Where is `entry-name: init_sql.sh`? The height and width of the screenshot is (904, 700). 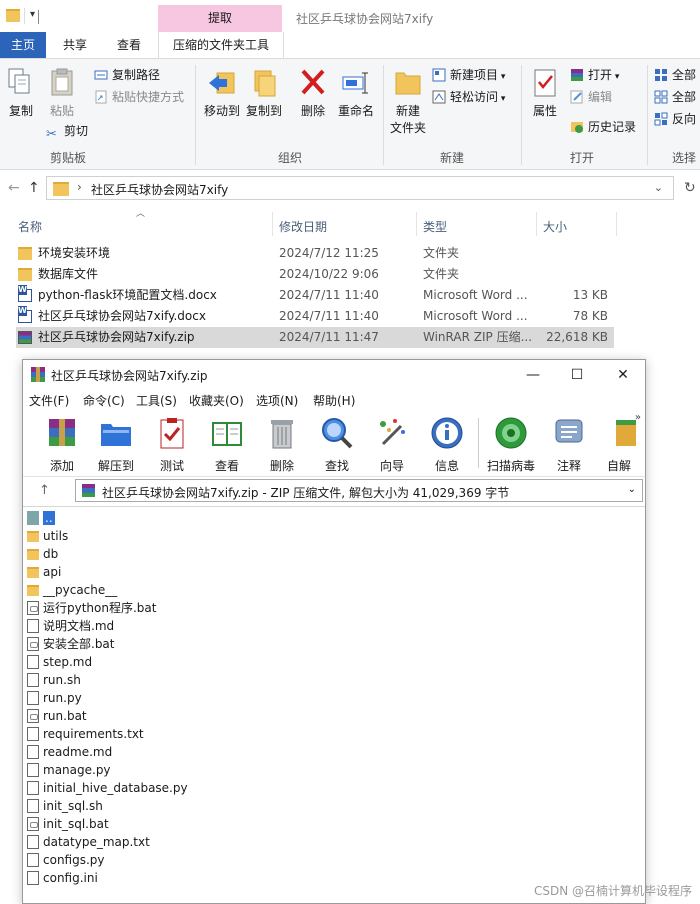
entry-name: init_sql.sh is located at coordinates (73, 806).